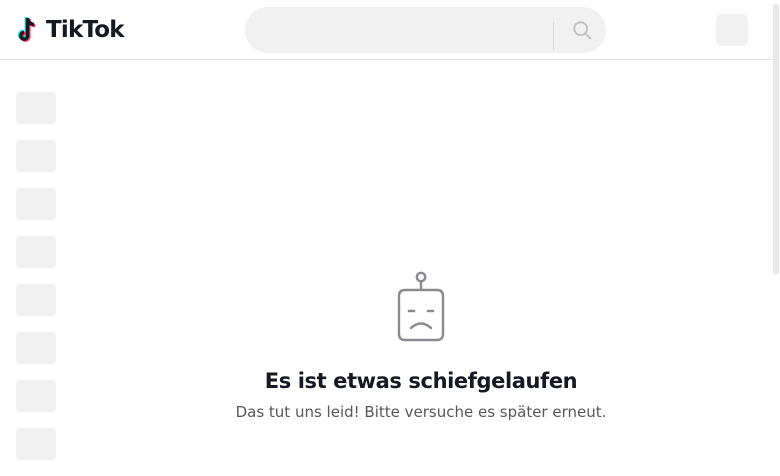 The height and width of the screenshot is (476, 780). What do you see at coordinates (421, 306) in the screenshot?
I see `sad-robot-icon` at bounding box center [421, 306].